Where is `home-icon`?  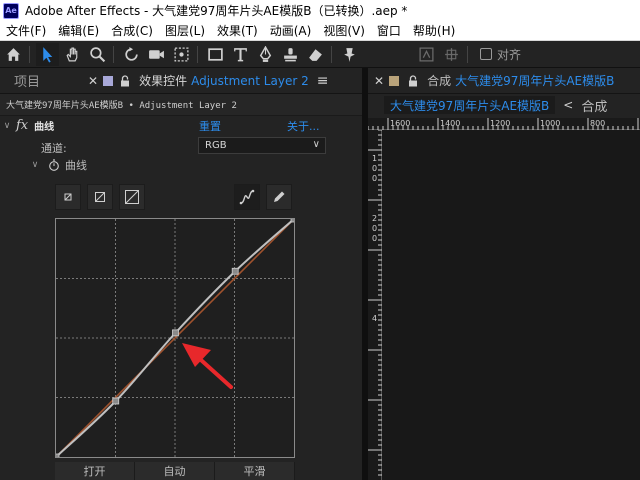
home-icon is located at coordinates (13, 54).